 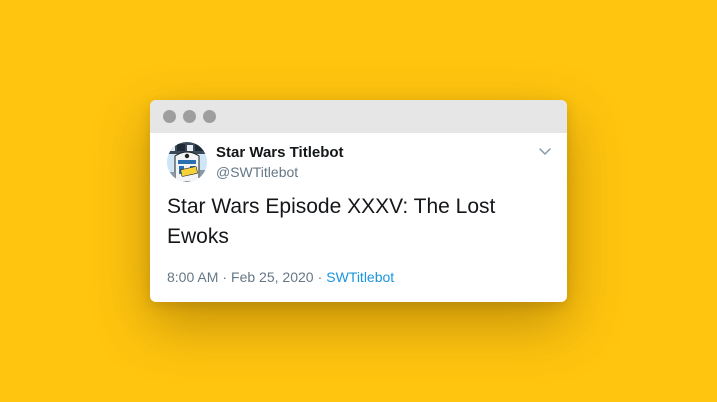 I want to click on tweet-text: Star Wars Episode XXXV: The Lost Ewoks, so click(x=331, y=221).